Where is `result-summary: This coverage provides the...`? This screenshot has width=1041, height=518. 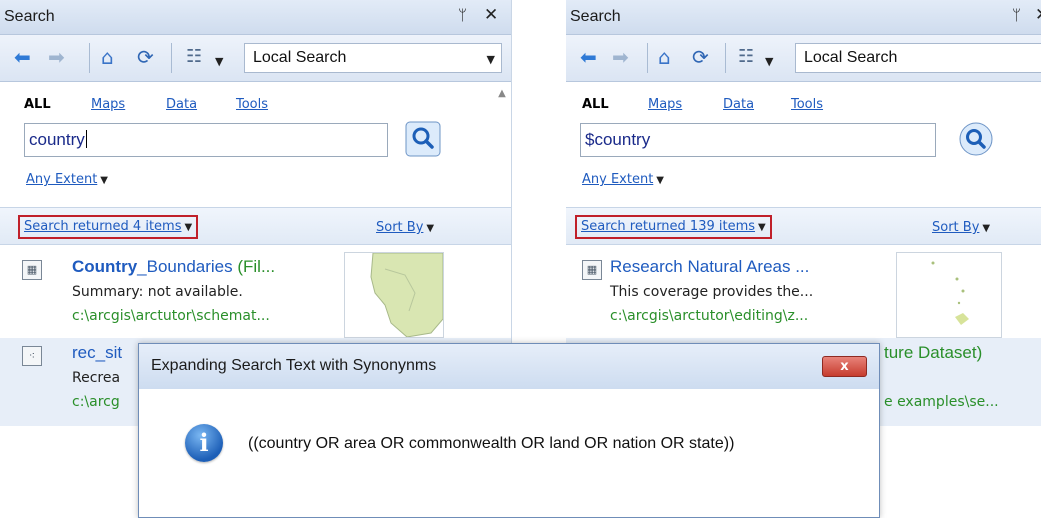 result-summary: This coverage provides the... is located at coordinates (712, 292).